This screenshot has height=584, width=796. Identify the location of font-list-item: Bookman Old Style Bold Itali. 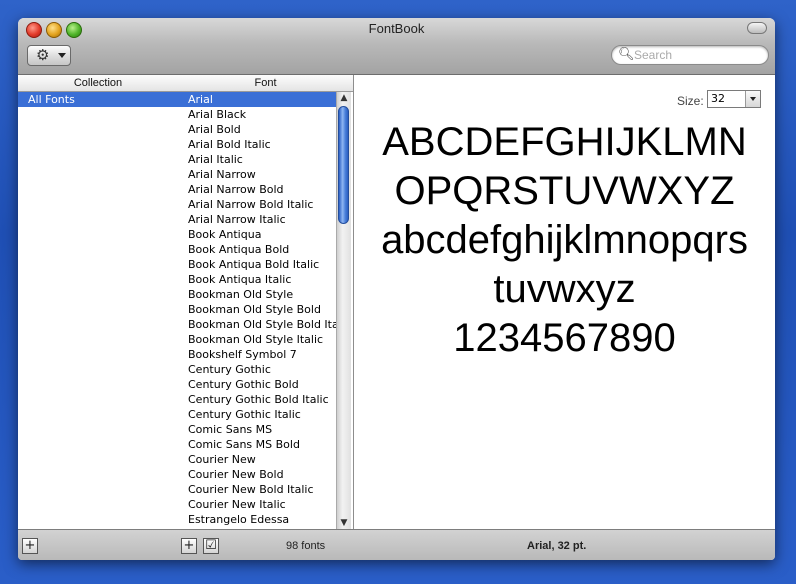
(257, 324).